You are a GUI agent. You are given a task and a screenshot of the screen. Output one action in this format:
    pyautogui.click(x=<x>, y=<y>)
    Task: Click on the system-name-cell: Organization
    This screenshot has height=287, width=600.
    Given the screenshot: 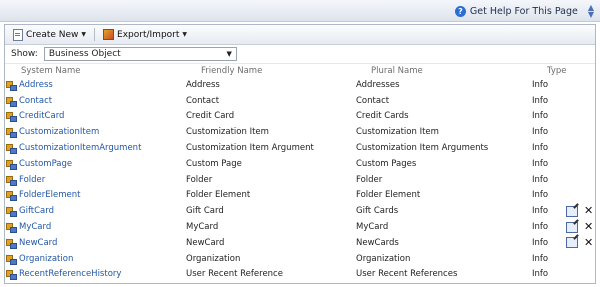 What is the action you would take?
    pyautogui.click(x=95, y=259)
    